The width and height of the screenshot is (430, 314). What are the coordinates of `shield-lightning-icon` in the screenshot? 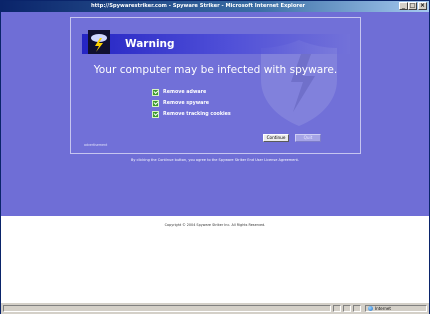 It's located at (99, 42).